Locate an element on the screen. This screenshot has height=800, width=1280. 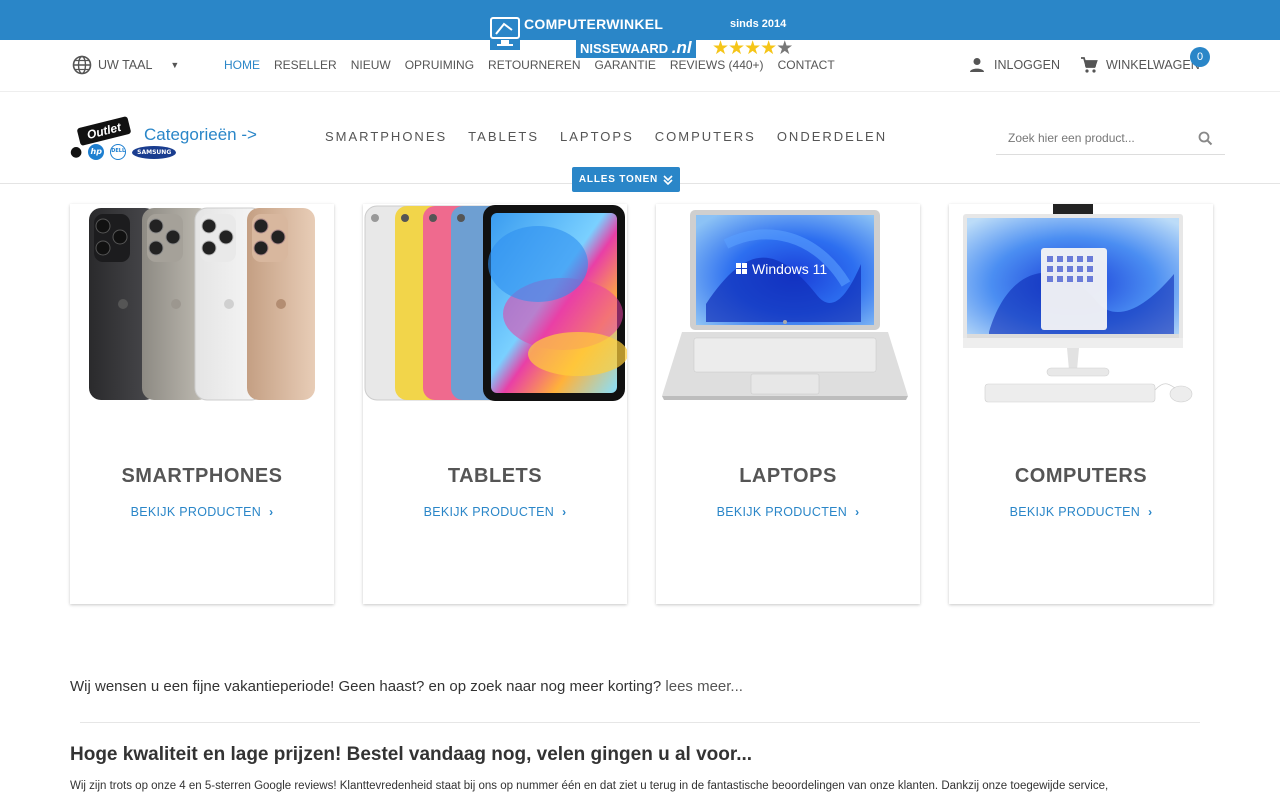
language-selector: UW TAAL ▼ is located at coordinates (125, 65).